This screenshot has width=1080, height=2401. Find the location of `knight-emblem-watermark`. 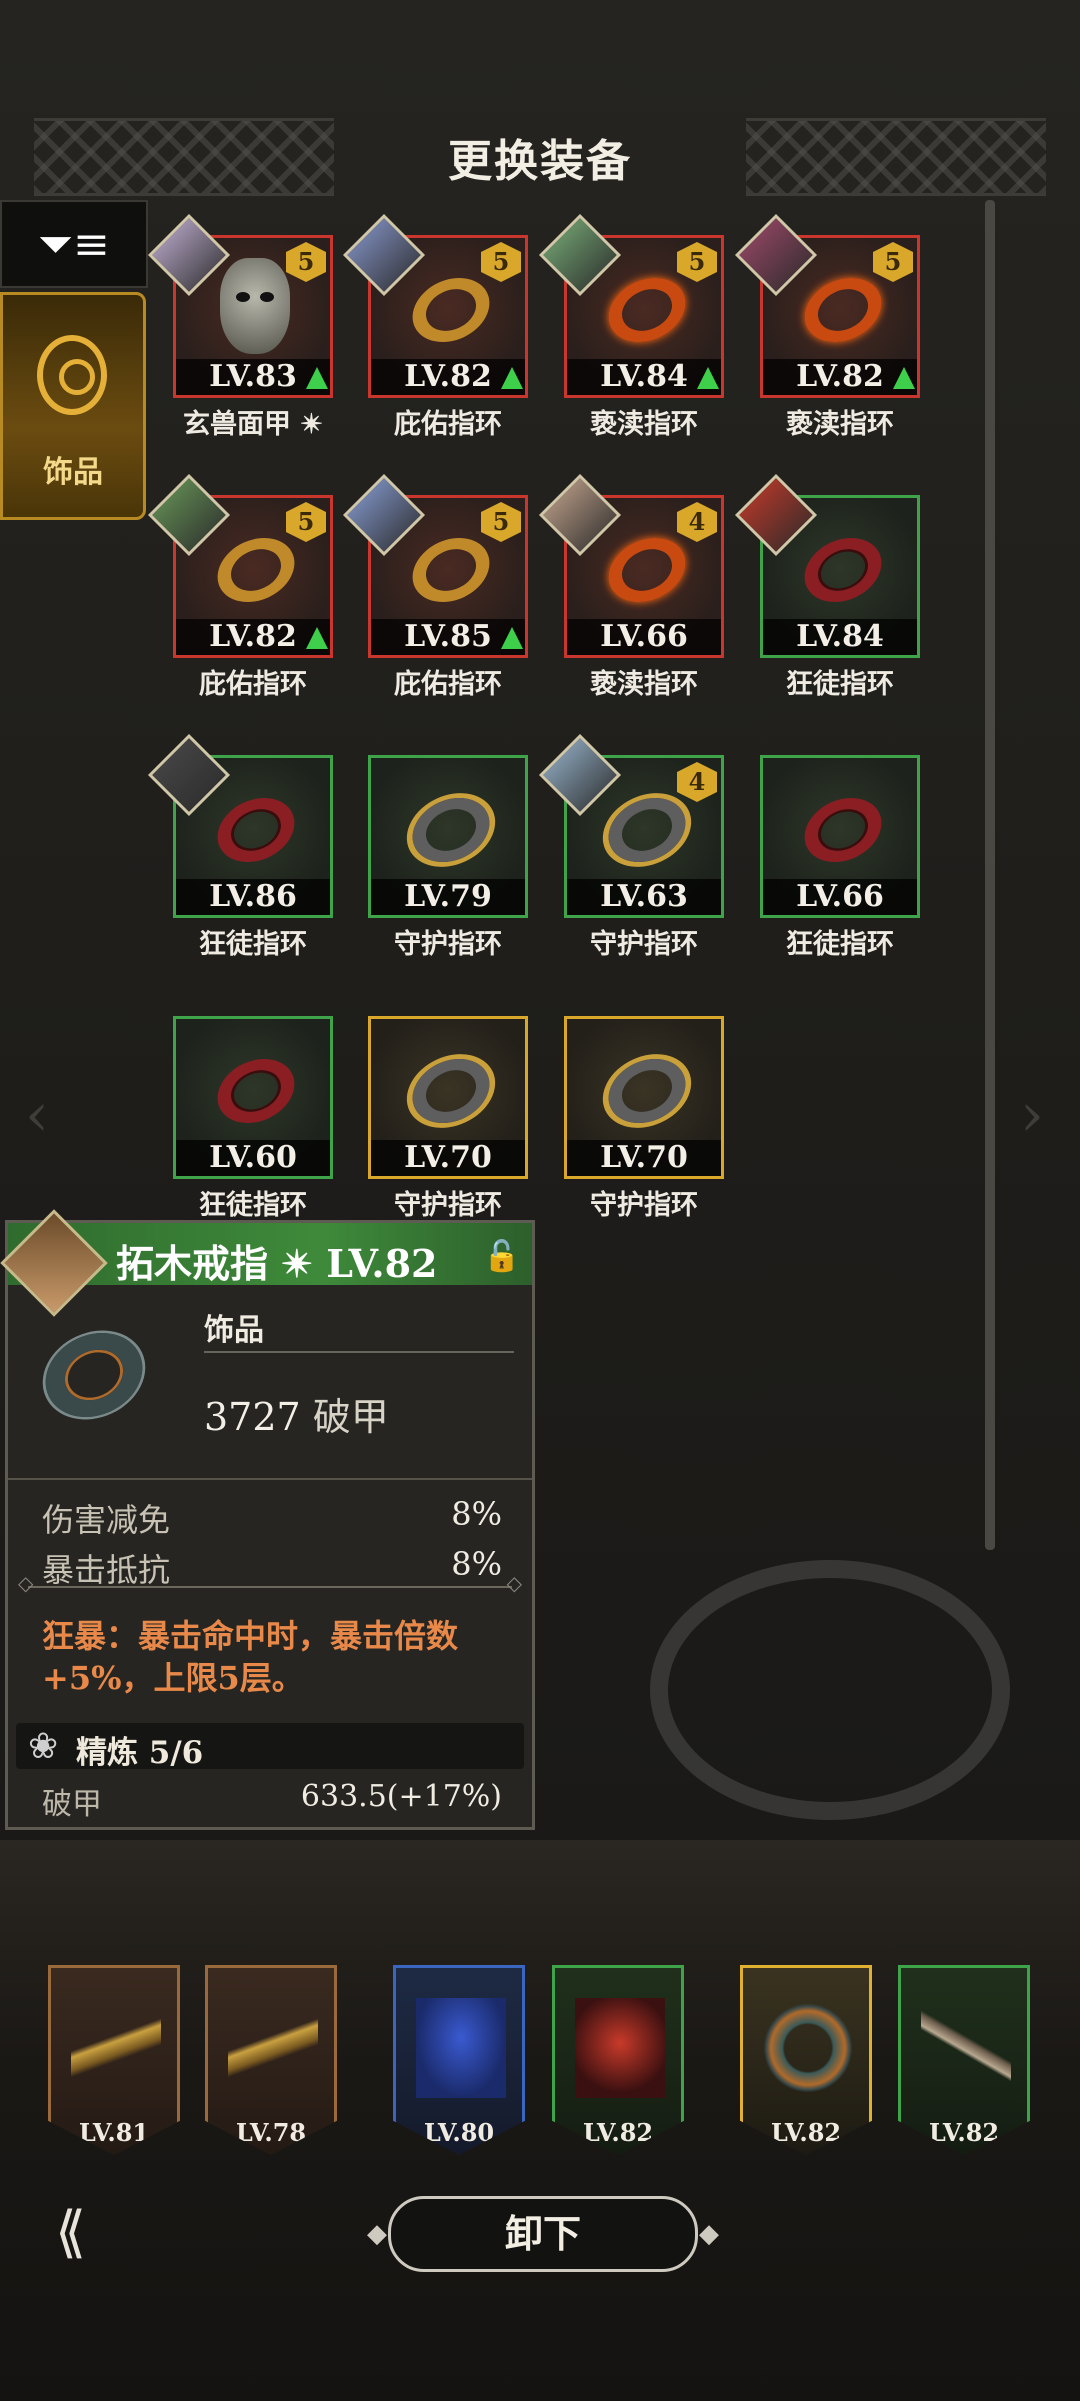

knight-emblem-watermark is located at coordinates (830, 1690).